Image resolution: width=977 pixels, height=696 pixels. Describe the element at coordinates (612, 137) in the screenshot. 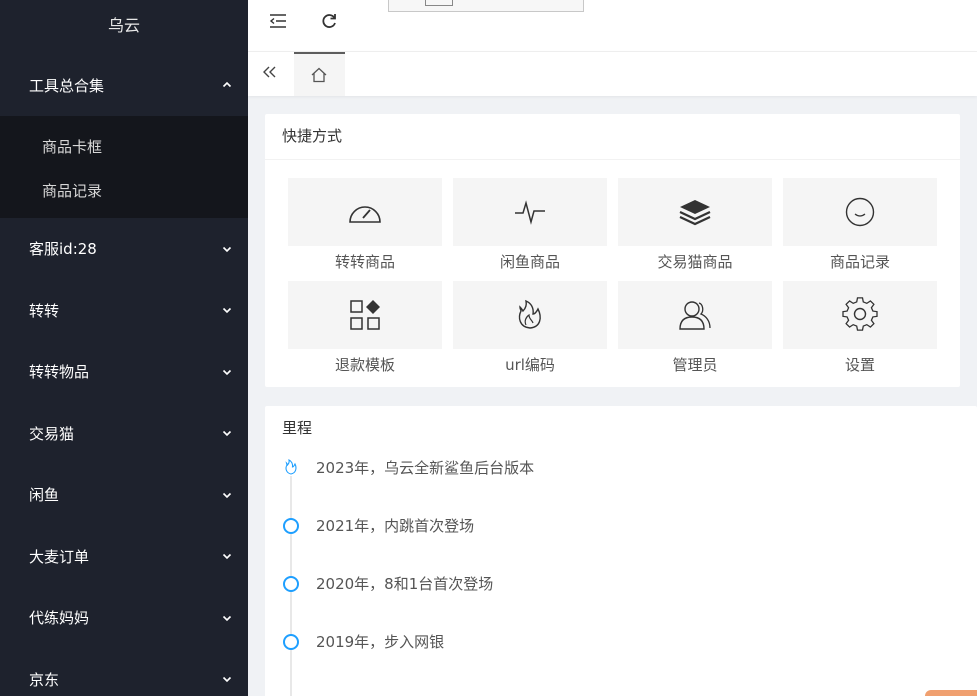

I see `quick-access-title: 快捷方式` at that location.